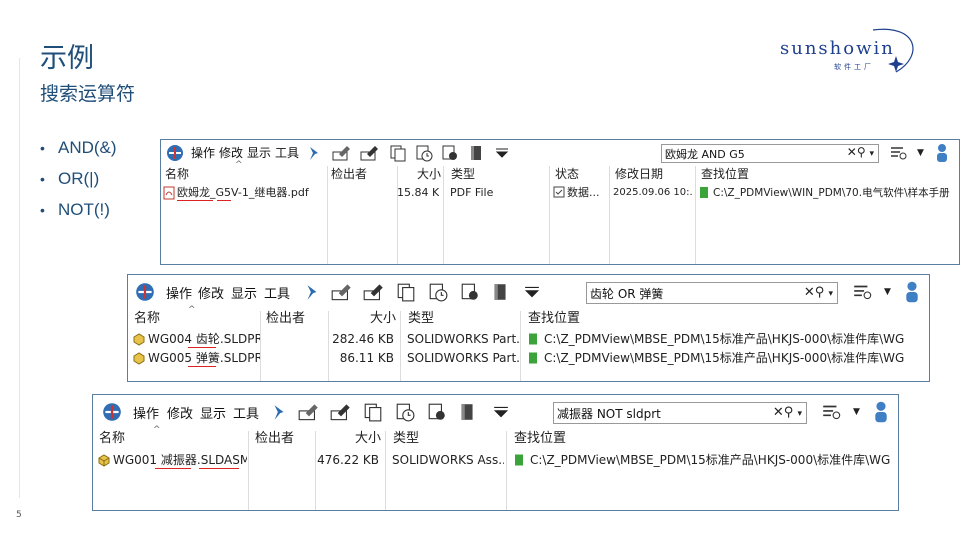  Describe the element at coordinates (831, 193) in the screenshot. I see `row-location: C:\Z_PDMView\WIN_PDM\70.电气软件\样本手册` at that location.